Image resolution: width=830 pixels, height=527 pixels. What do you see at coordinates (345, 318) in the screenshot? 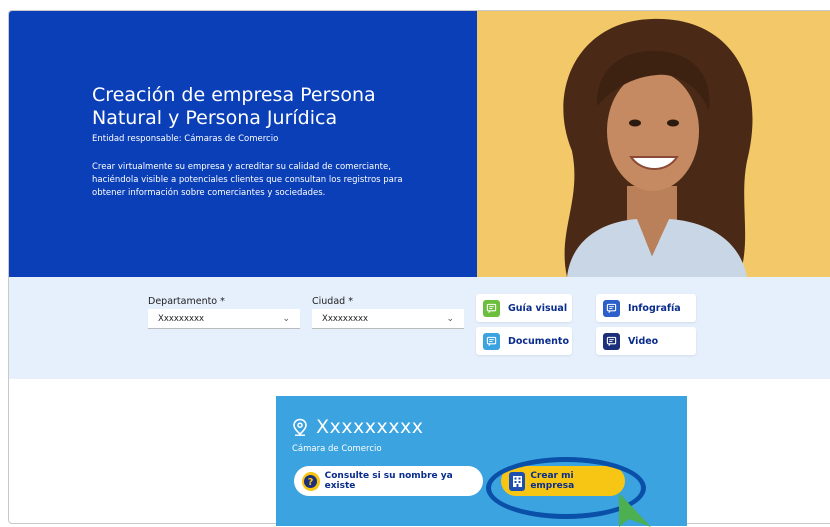
I see `city-value: Xxxxxxxxx` at bounding box center [345, 318].